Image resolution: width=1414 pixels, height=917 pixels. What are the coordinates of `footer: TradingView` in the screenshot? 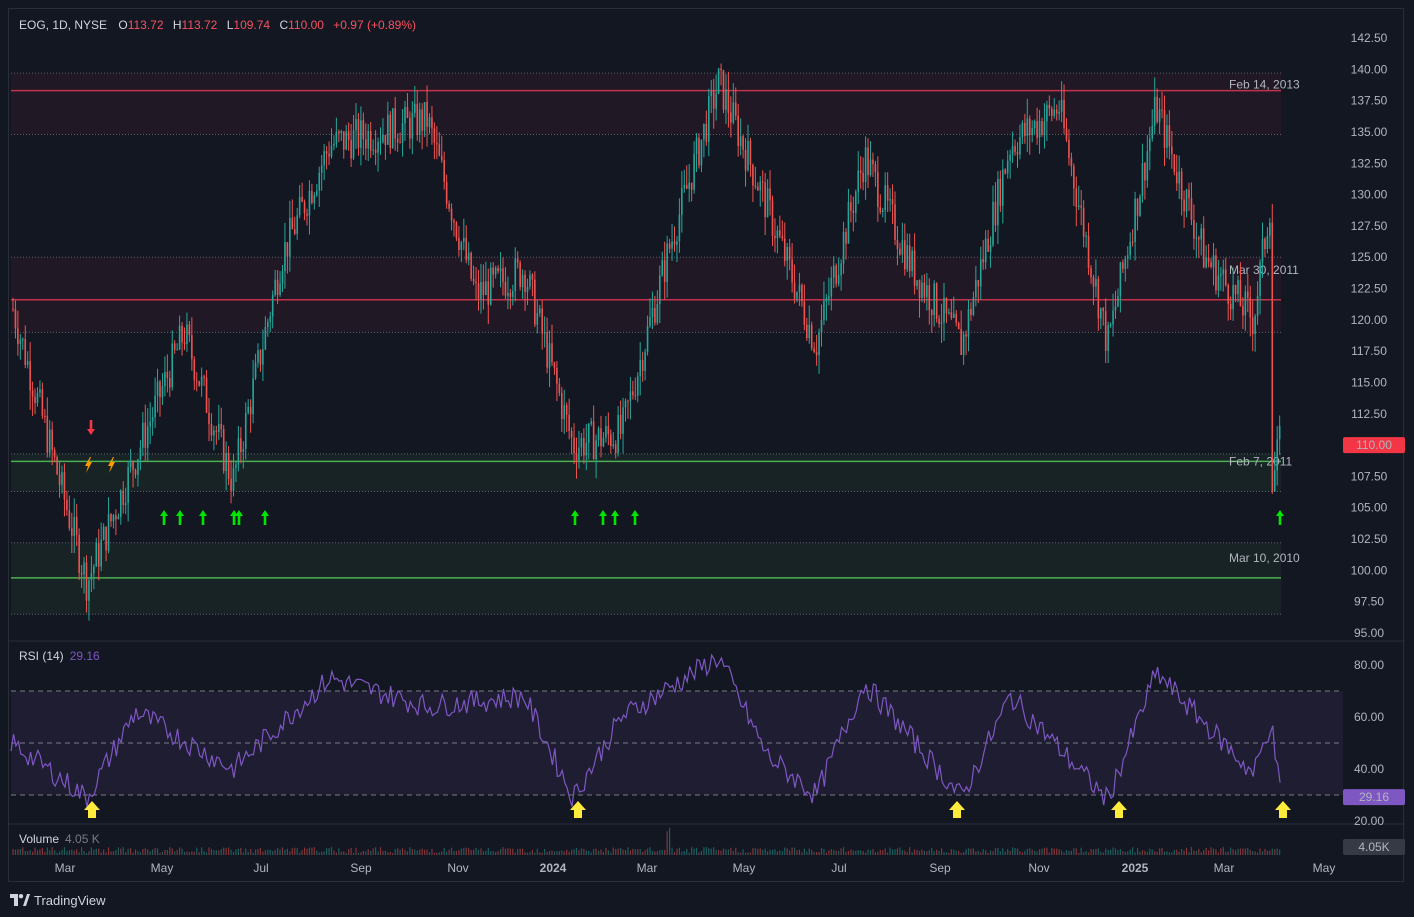 It's located at (58, 900).